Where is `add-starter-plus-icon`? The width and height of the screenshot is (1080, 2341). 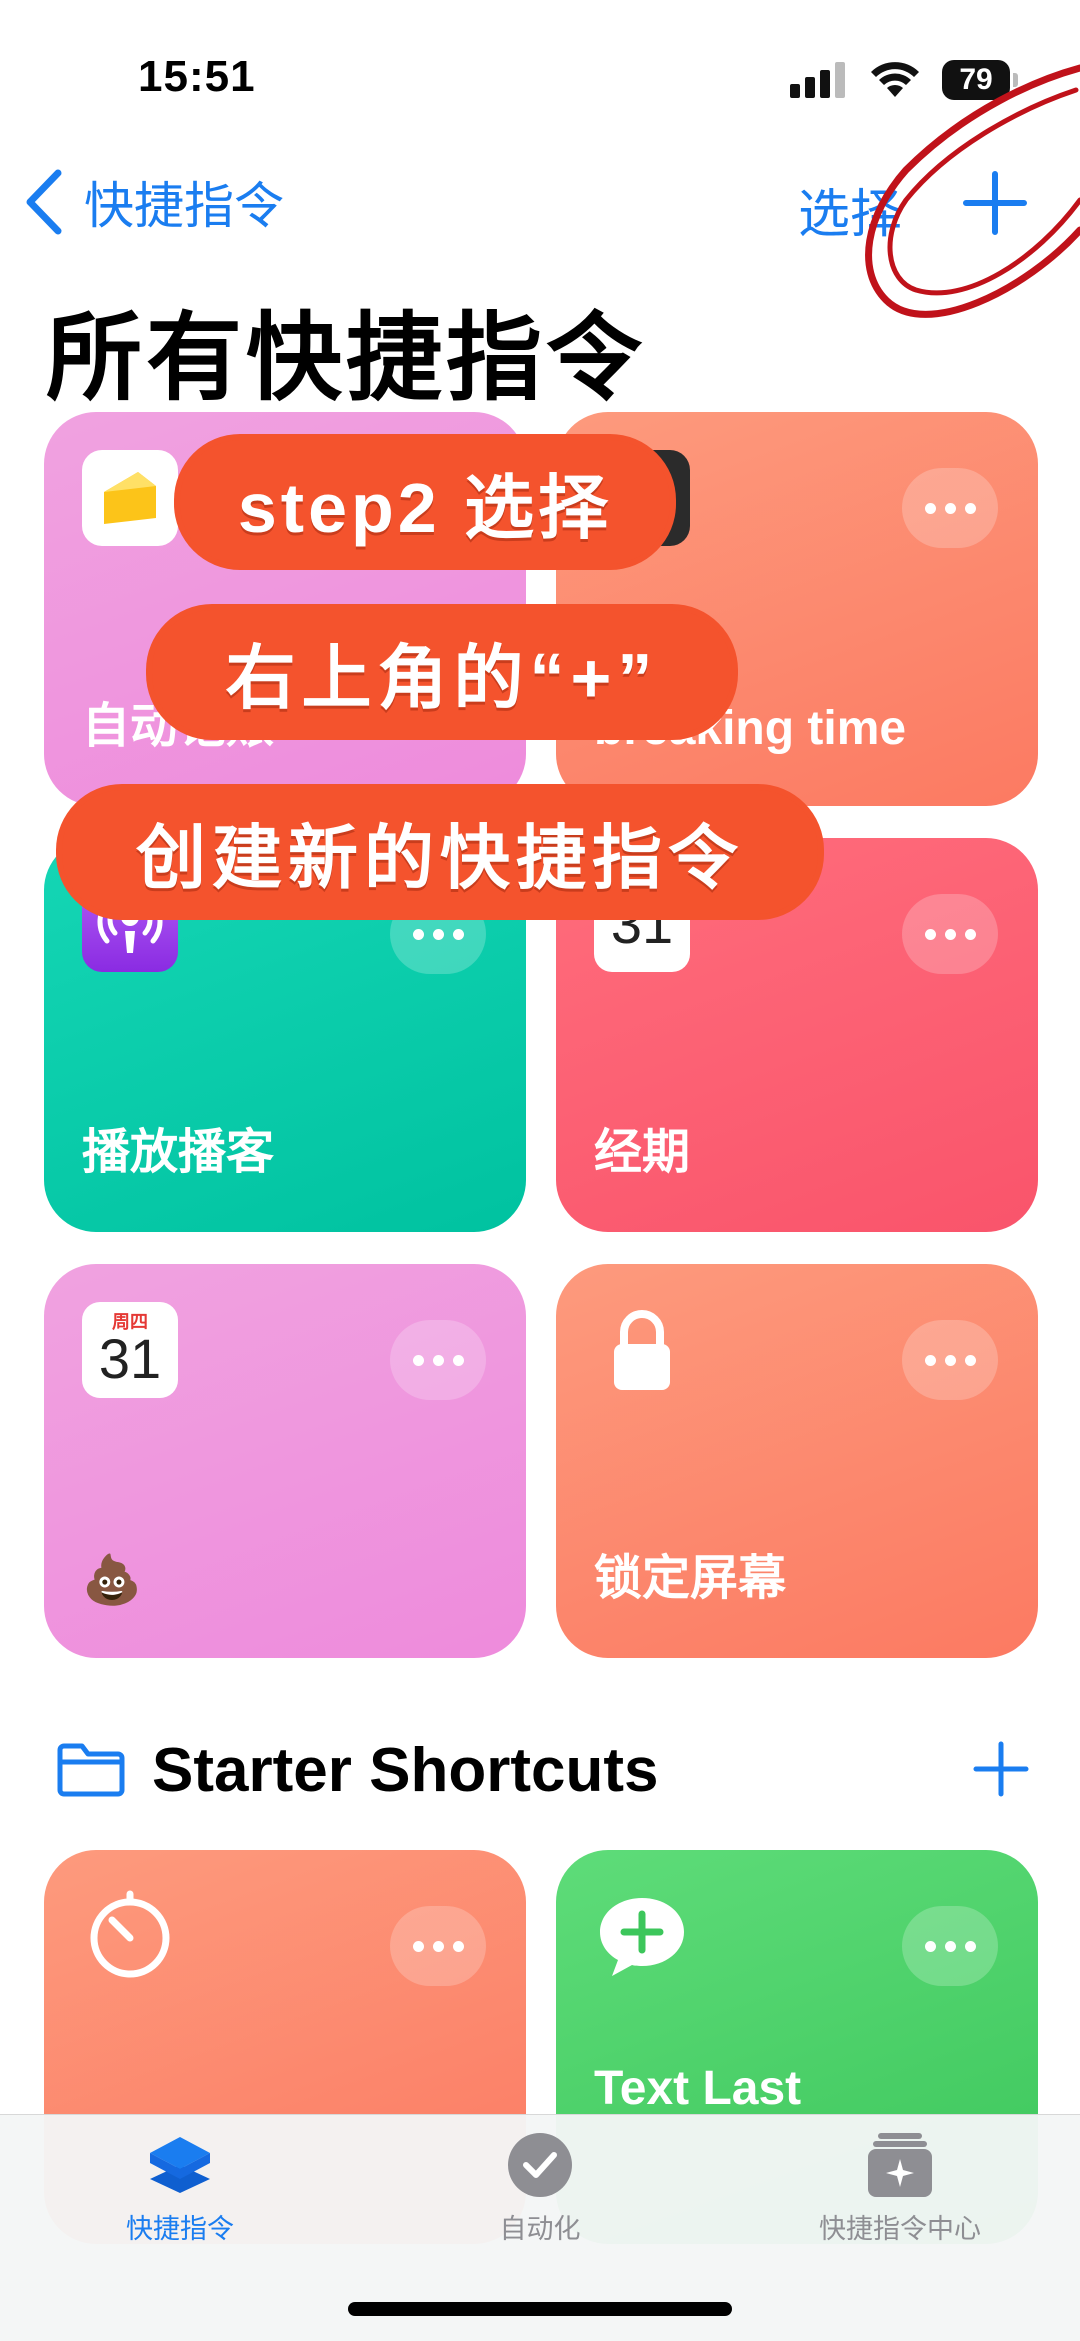
add-starter-plus-icon is located at coordinates (1001, 1769).